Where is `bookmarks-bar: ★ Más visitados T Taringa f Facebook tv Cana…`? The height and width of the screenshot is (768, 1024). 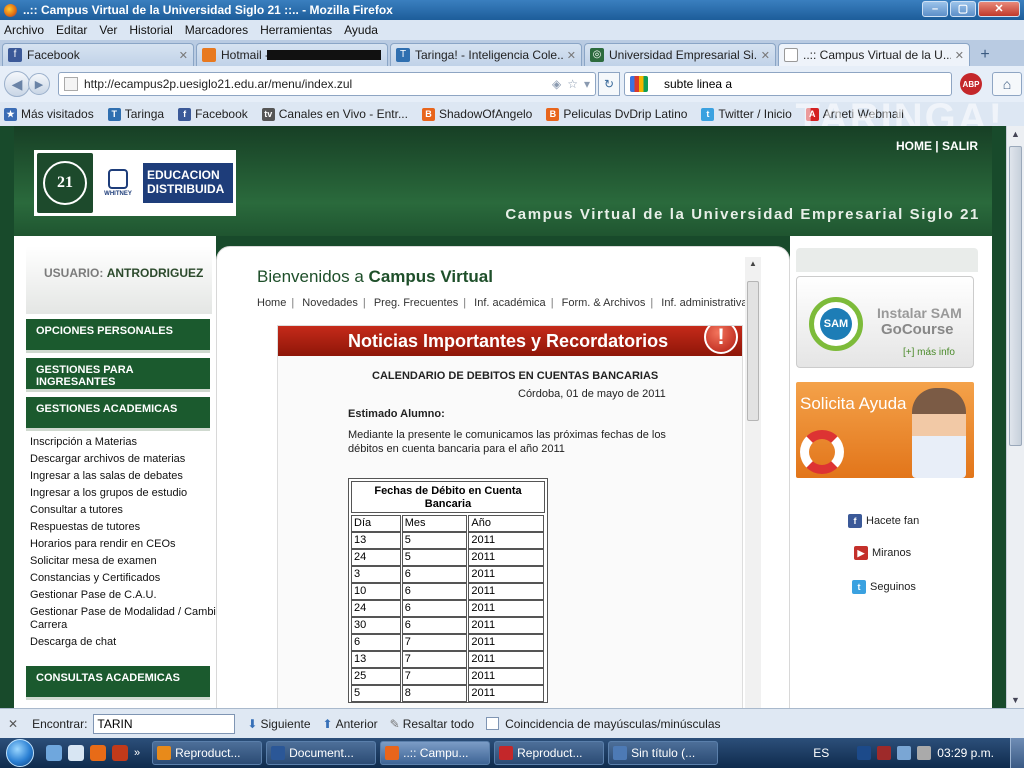
bookmarks-bar: ★ Más visitados T Taringa f Facebook tv Cana… is located at coordinates (512, 114).